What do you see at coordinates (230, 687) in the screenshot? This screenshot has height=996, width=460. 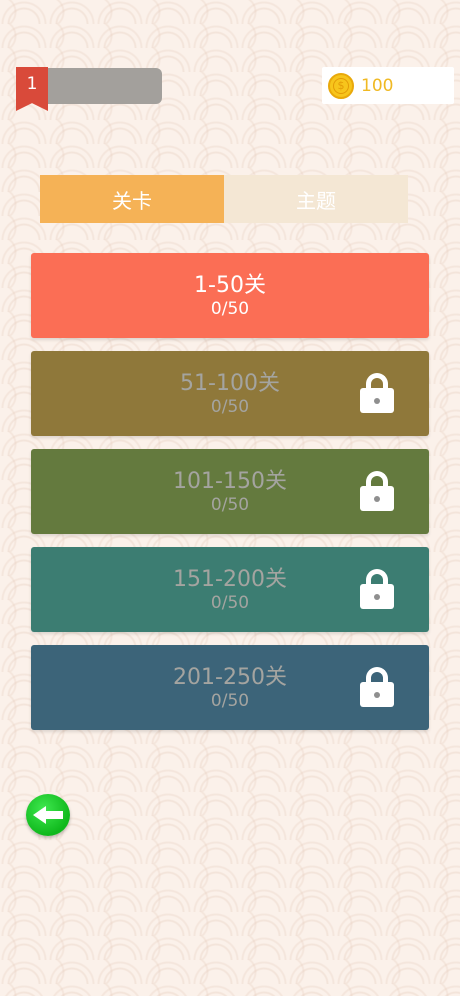 I see `level-card-5: 201-250关 0/50` at bounding box center [230, 687].